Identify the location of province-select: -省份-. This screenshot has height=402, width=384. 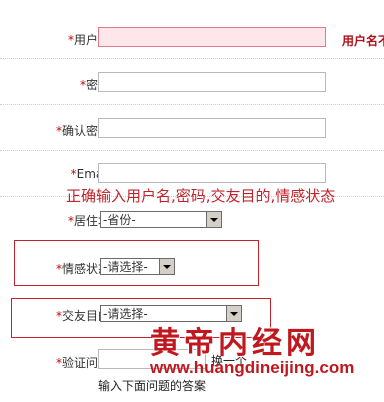
(161, 219).